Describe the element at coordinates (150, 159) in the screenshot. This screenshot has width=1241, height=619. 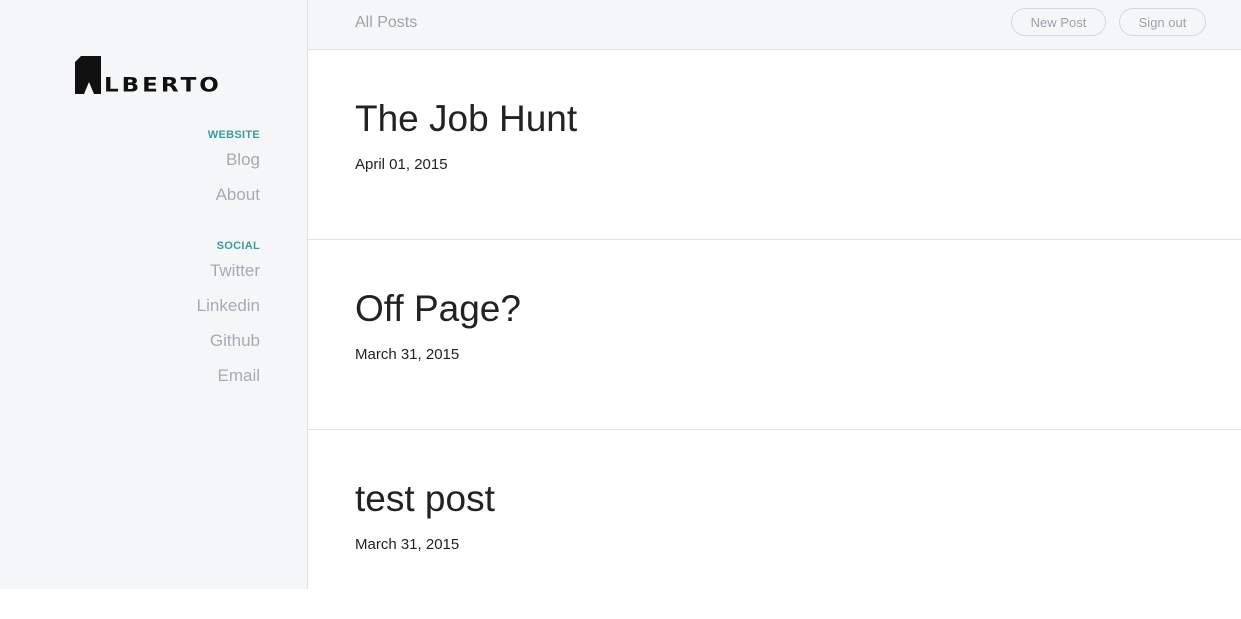
I see `nav-link-blog: Blog` at that location.